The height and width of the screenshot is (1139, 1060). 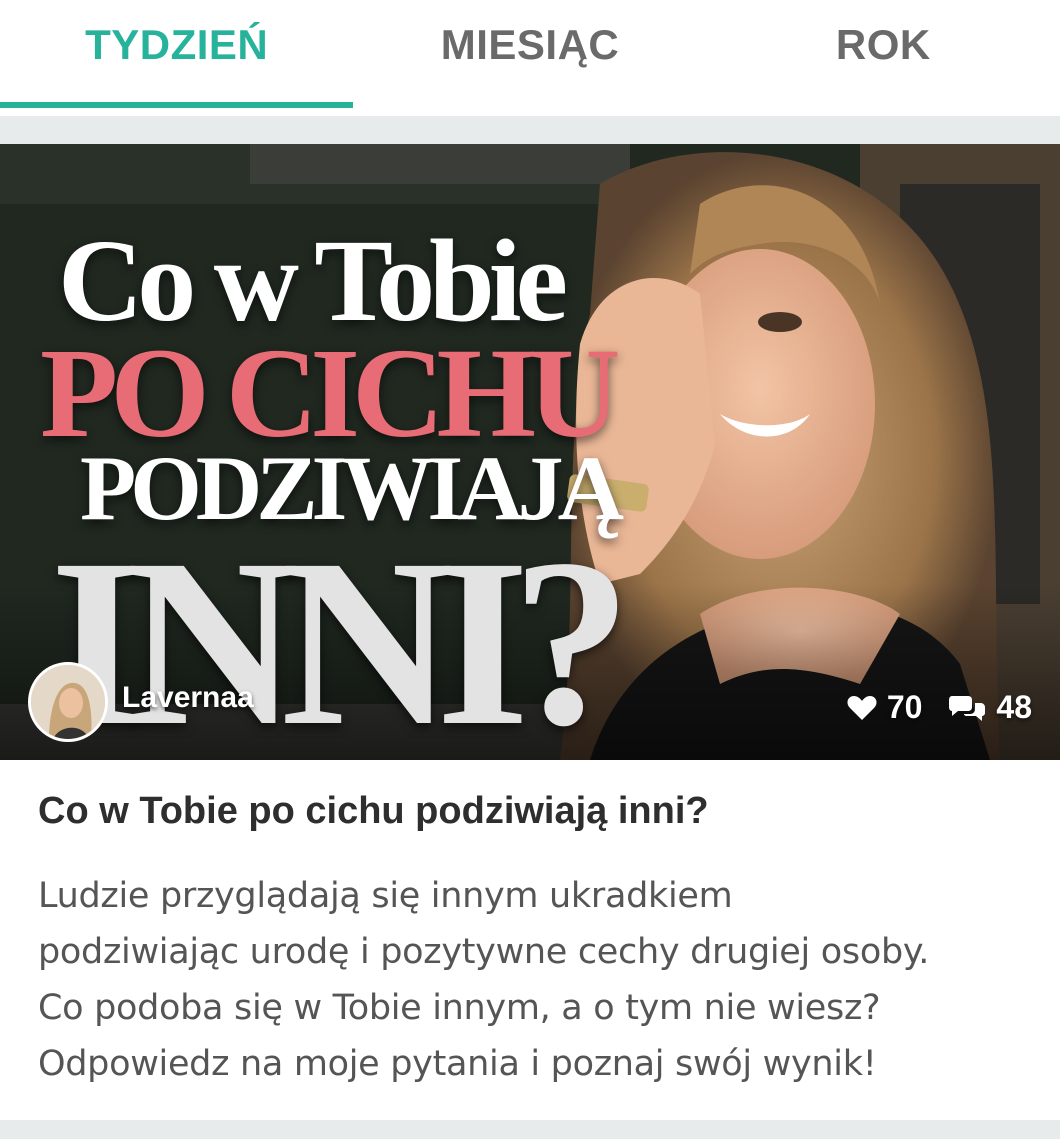 I want to click on author: Lavernaa, so click(x=141, y=702).